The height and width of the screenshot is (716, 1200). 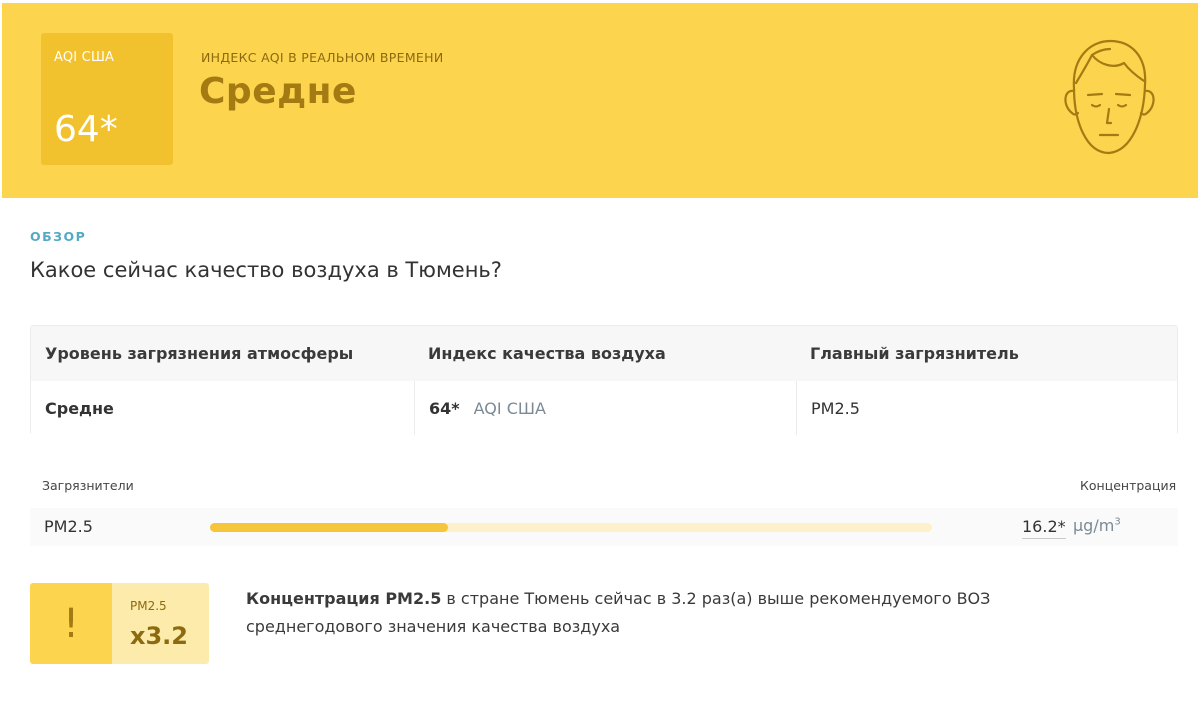 I want to click on aqi-box-label: AQI США, so click(x=84, y=57).